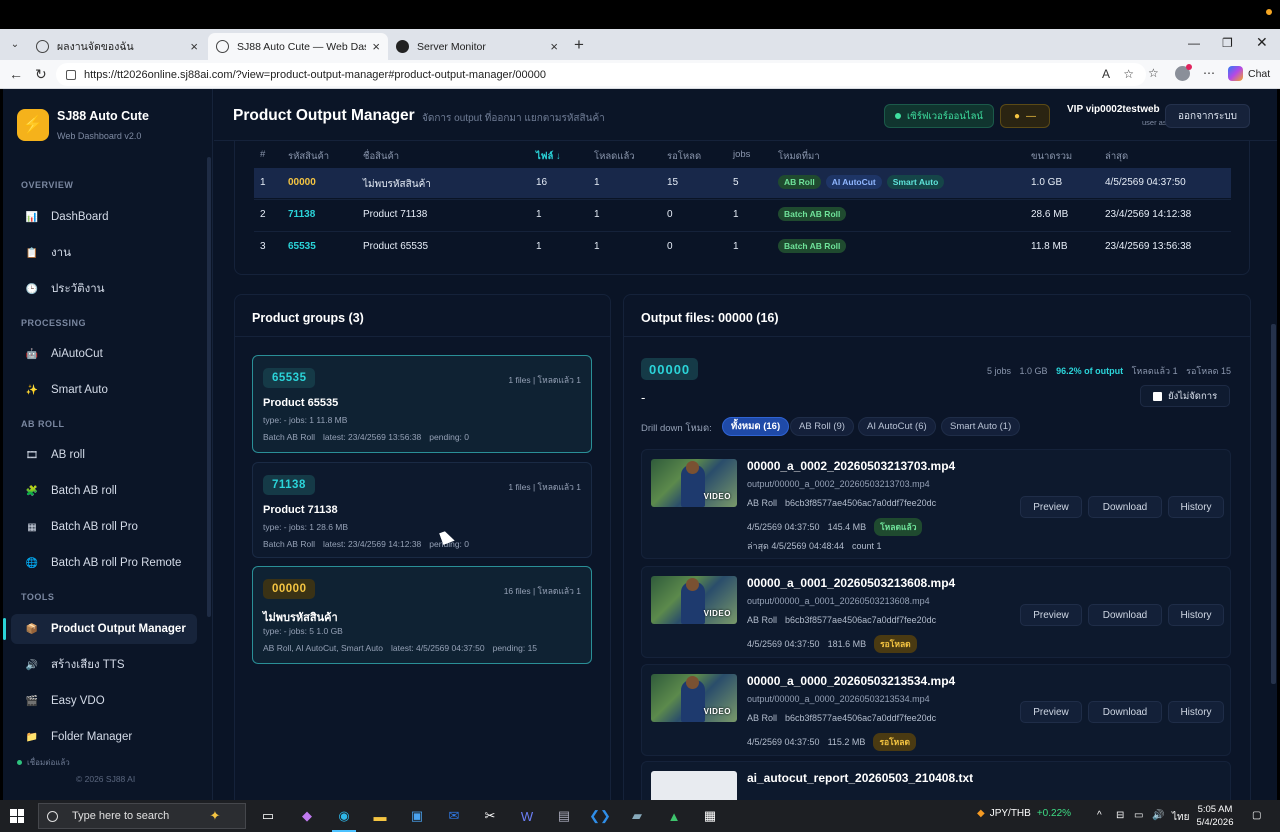 This screenshot has height=832, width=1280. Describe the element at coordinates (527, 816) in the screenshot. I see `app-icon: W` at that location.